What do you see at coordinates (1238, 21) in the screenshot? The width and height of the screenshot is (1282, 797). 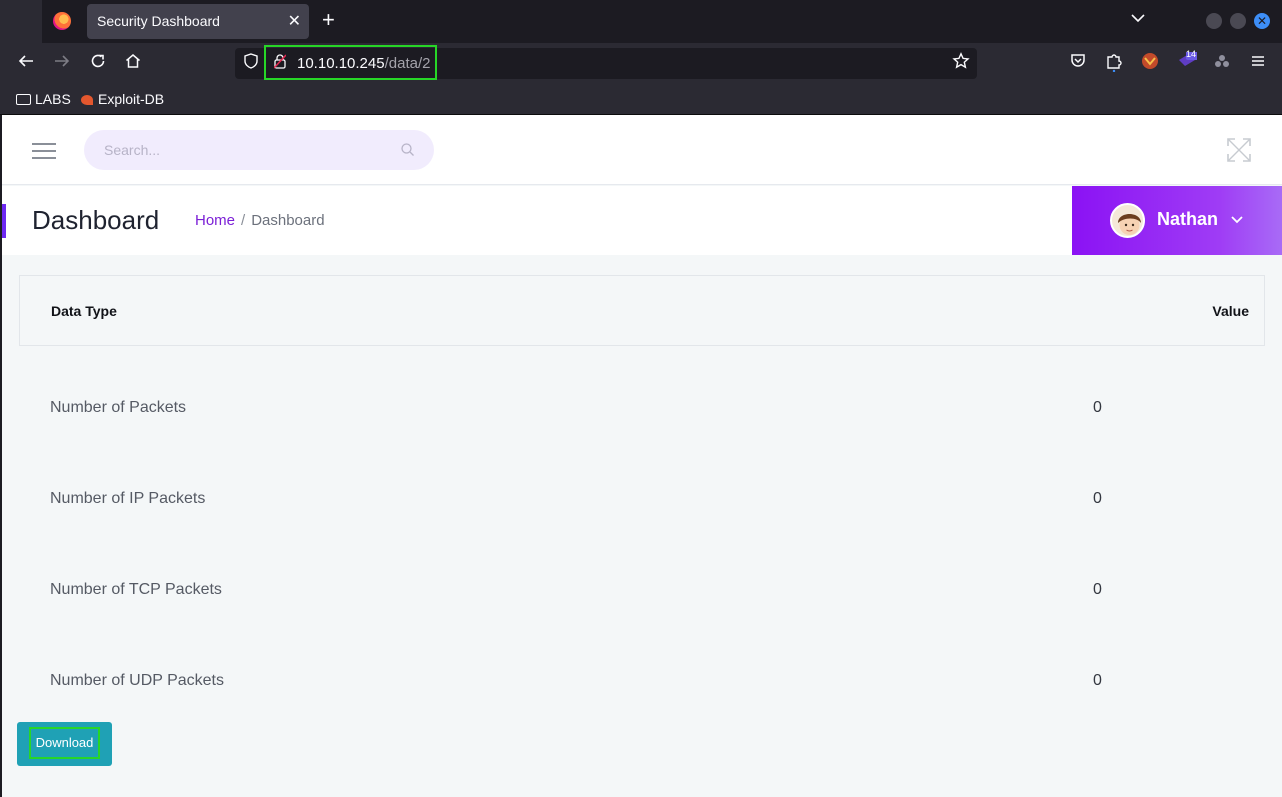 I see `maximize-window-icon` at bounding box center [1238, 21].